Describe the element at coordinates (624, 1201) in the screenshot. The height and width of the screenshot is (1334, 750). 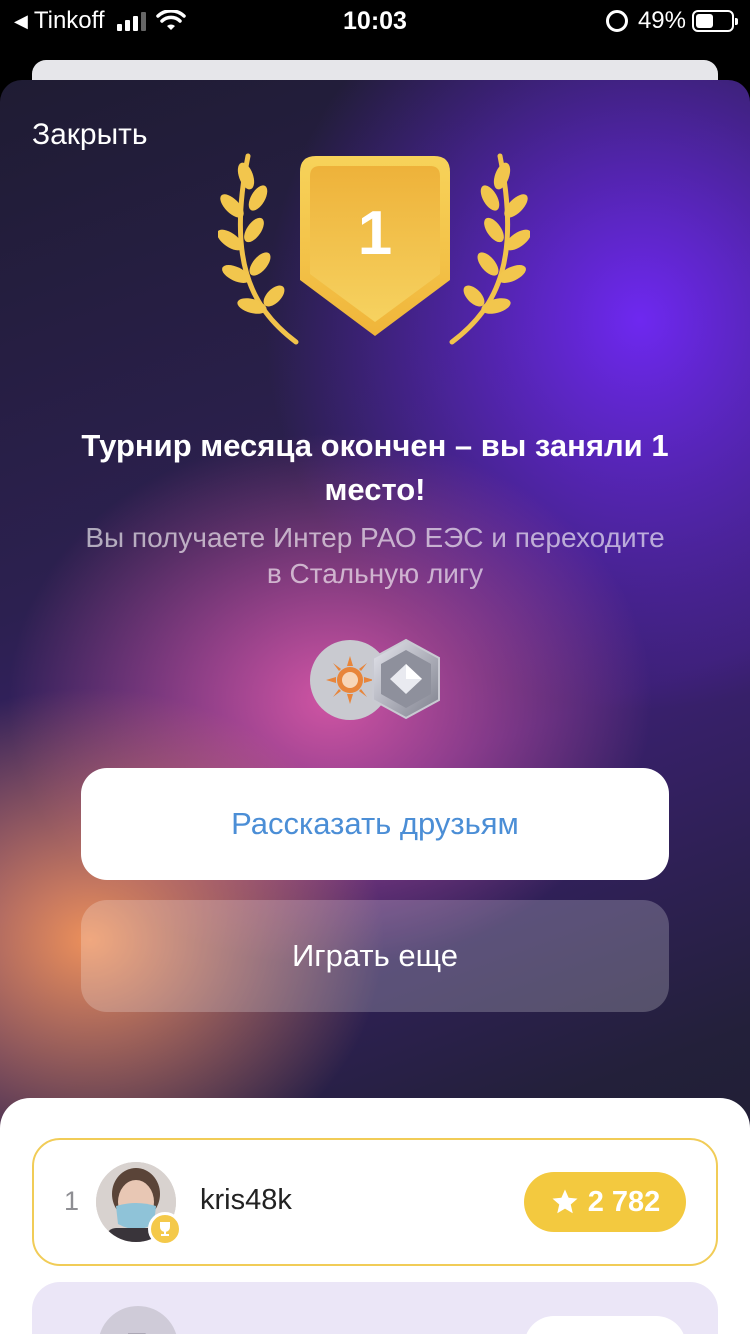
I see `score-value: 2 782` at that location.